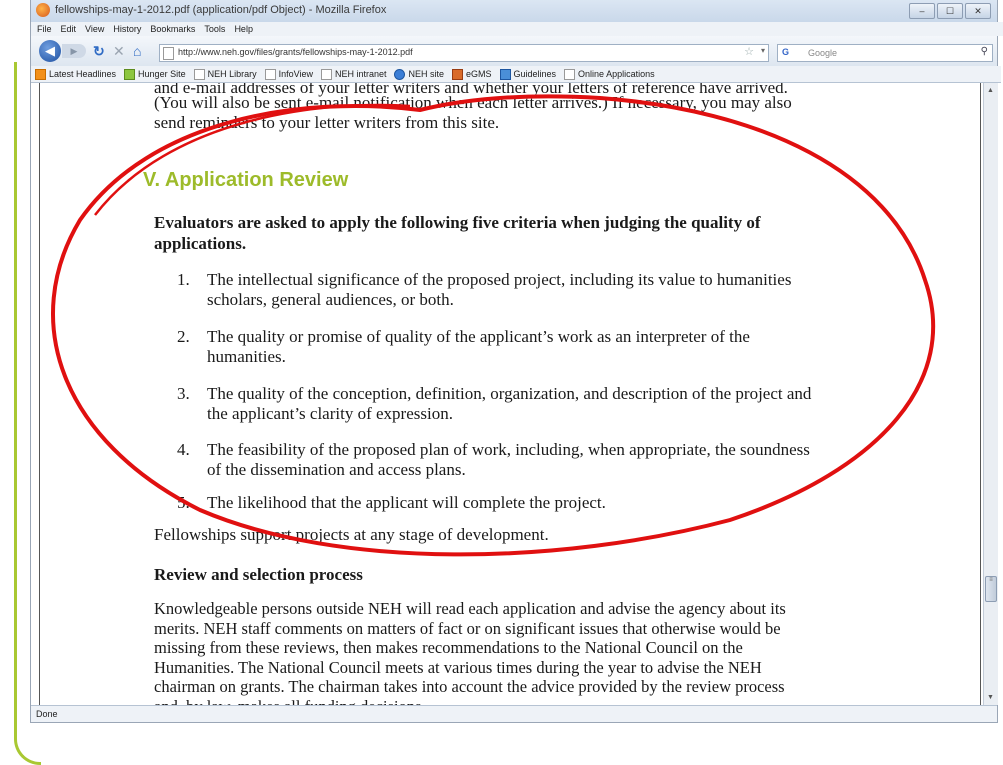  I want to click on url-dropdown-icon: ▾, so click(763, 50).